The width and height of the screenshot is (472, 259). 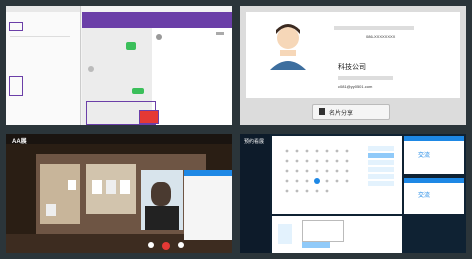 I want to click on card-1: 交流, so click(x=434, y=155).